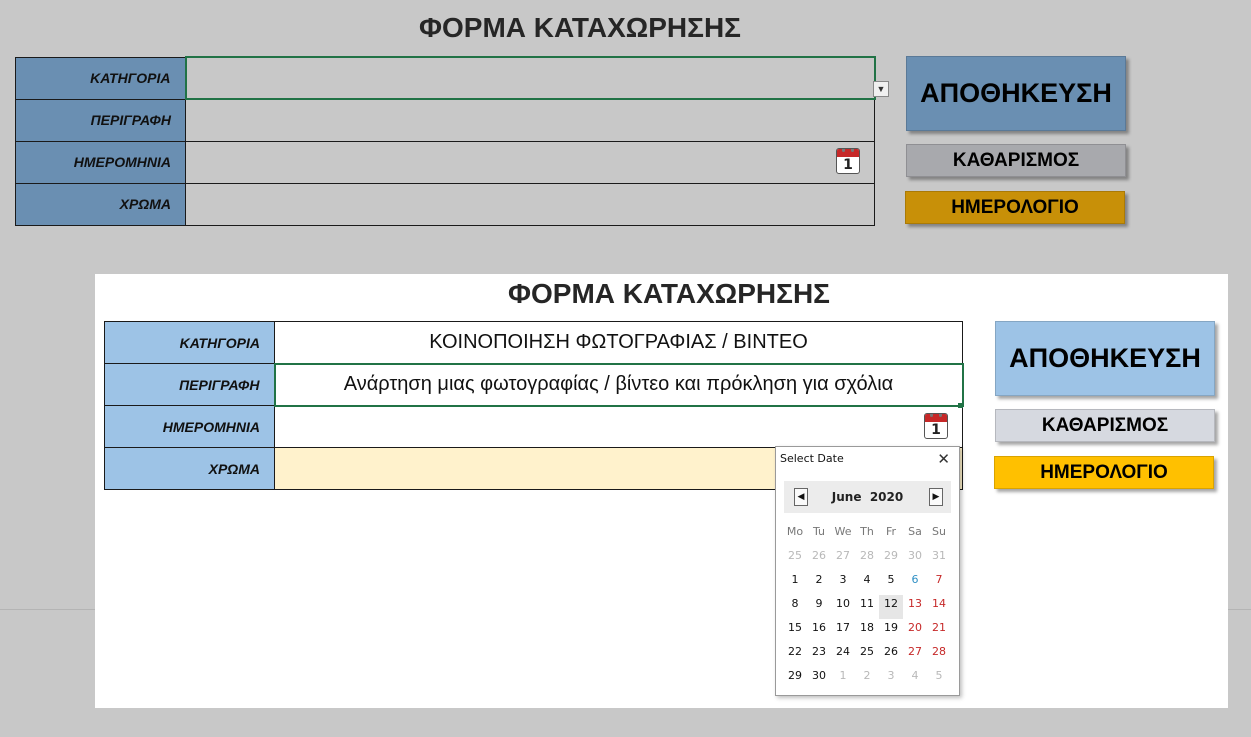  Describe the element at coordinates (100, 78) in the screenshot. I see `top-label-category: ΚΑΤΗΓΟΡΙΑ` at that location.